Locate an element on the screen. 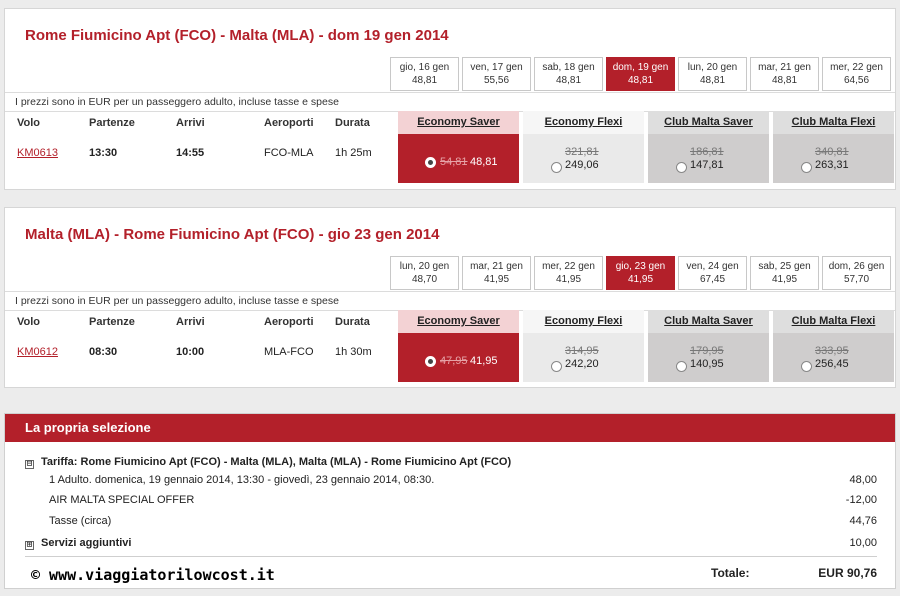  date-tab-price: 48,70 is located at coordinates (424, 279).